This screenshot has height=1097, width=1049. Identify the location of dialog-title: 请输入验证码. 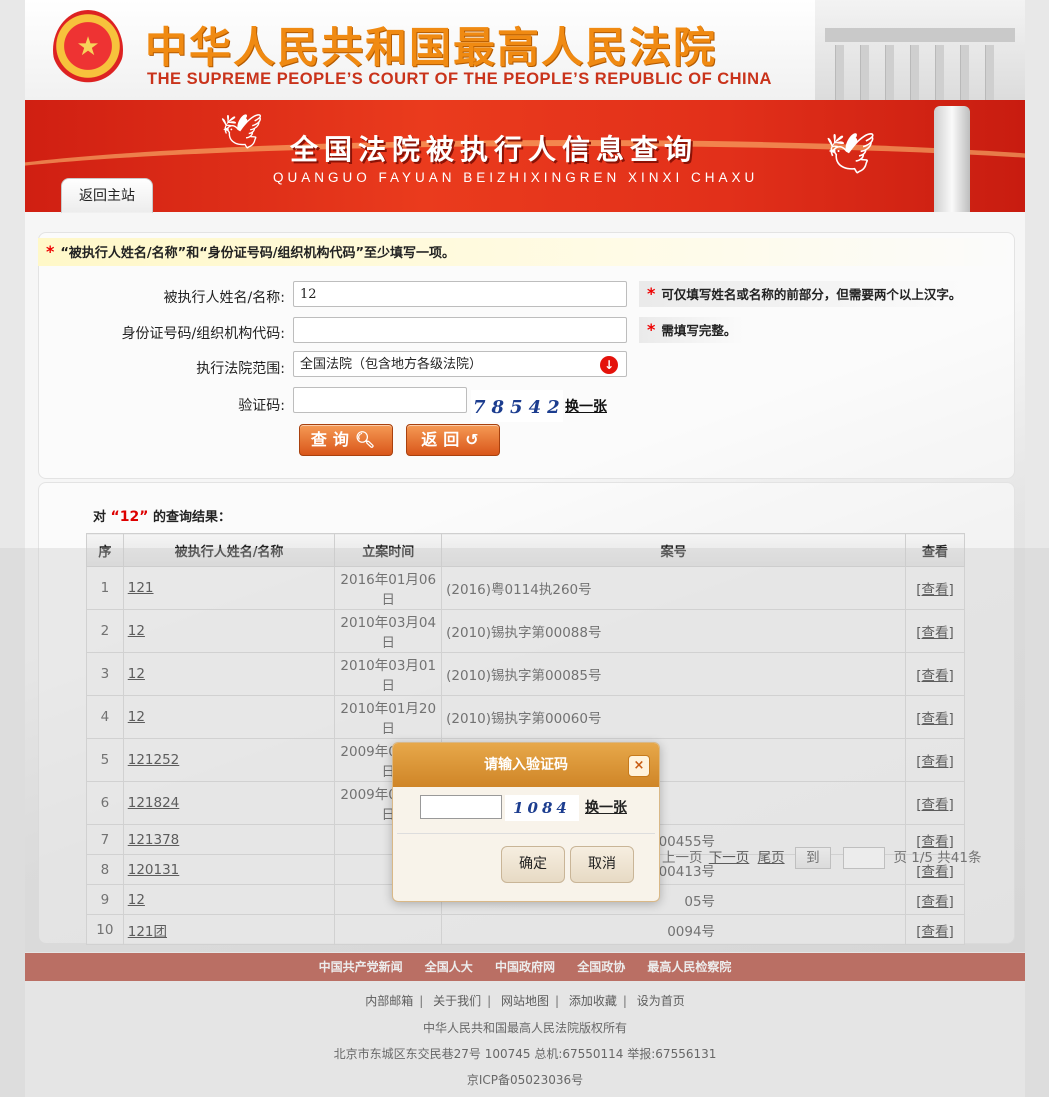
(526, 765).